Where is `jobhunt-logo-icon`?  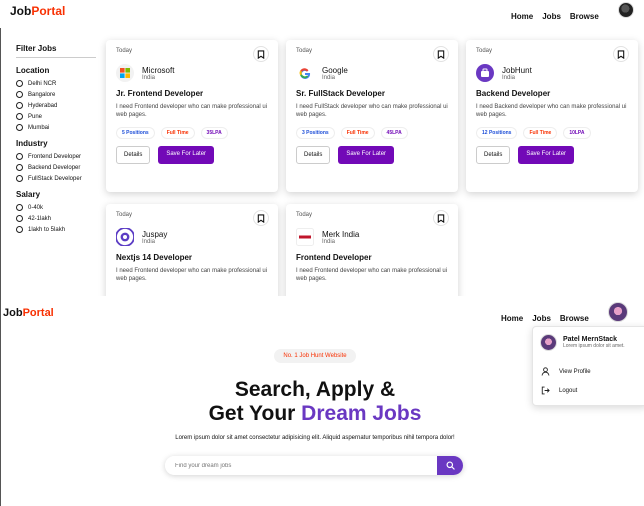
jobhunt-logo-icon is located at coordinates (485, 73).